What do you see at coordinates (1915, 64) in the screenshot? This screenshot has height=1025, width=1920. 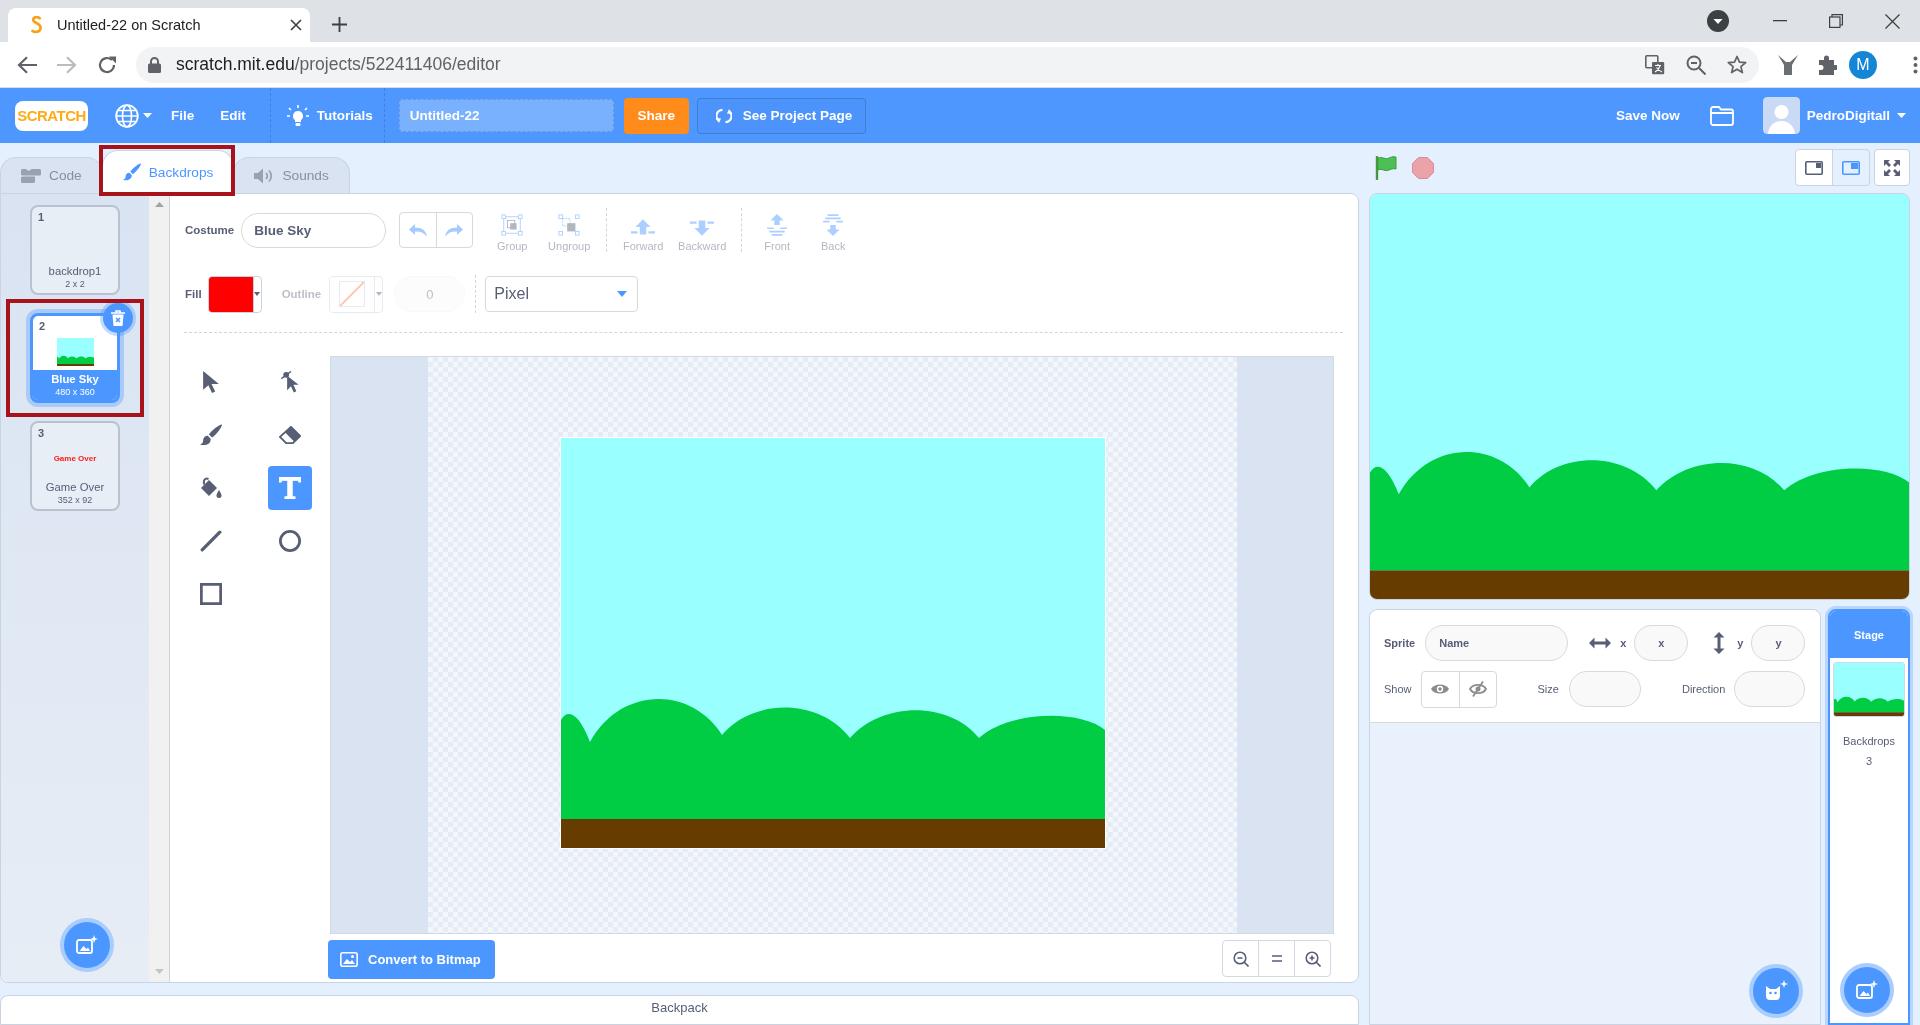 I see `more-menu-icon` at bounding box center [1915, 64].